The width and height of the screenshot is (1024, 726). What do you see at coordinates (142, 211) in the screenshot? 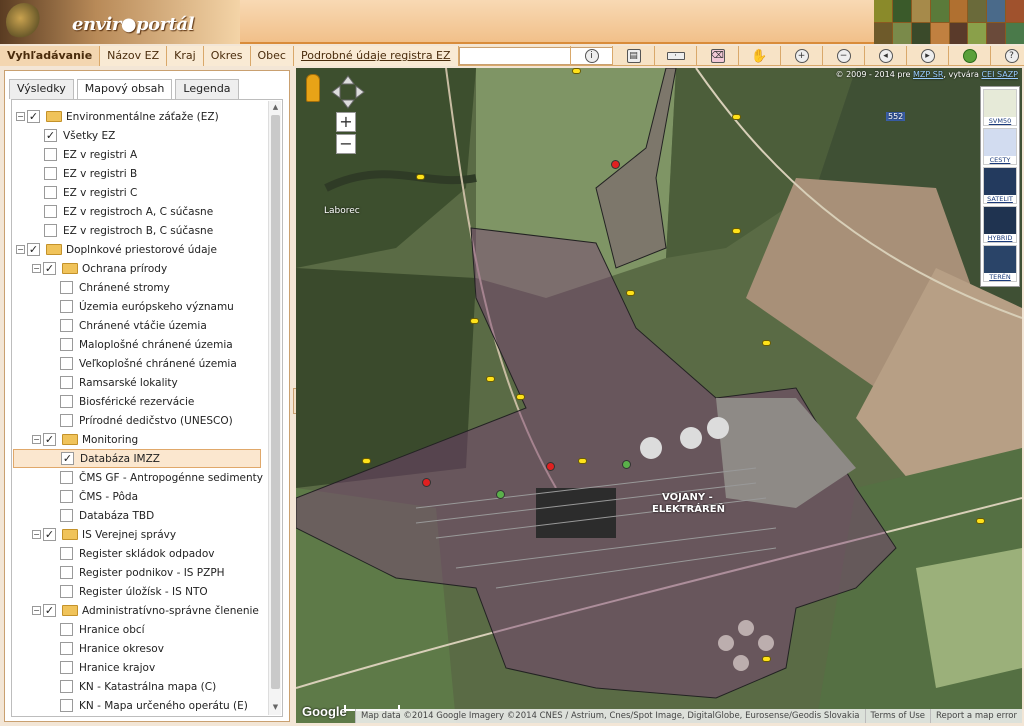
I see `tree-item: EZ v registroch A, C súčasne` at bounding box center [142, 211].